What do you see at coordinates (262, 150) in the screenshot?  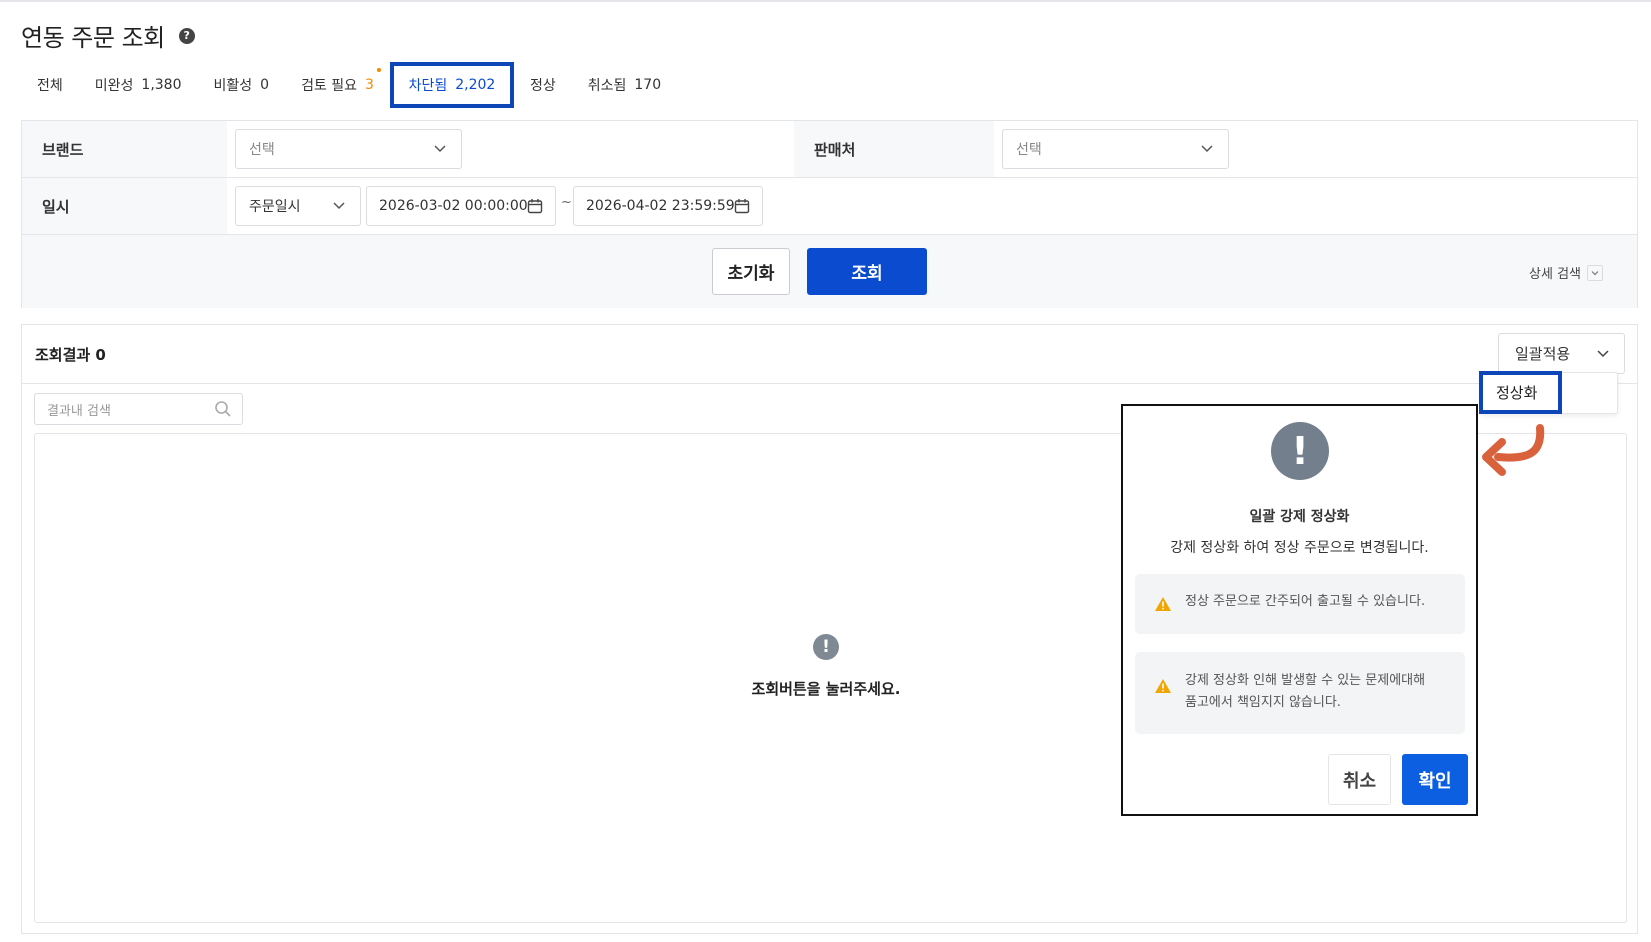 I see `brand-select-value: 선택` at bounding box center [262, 150].